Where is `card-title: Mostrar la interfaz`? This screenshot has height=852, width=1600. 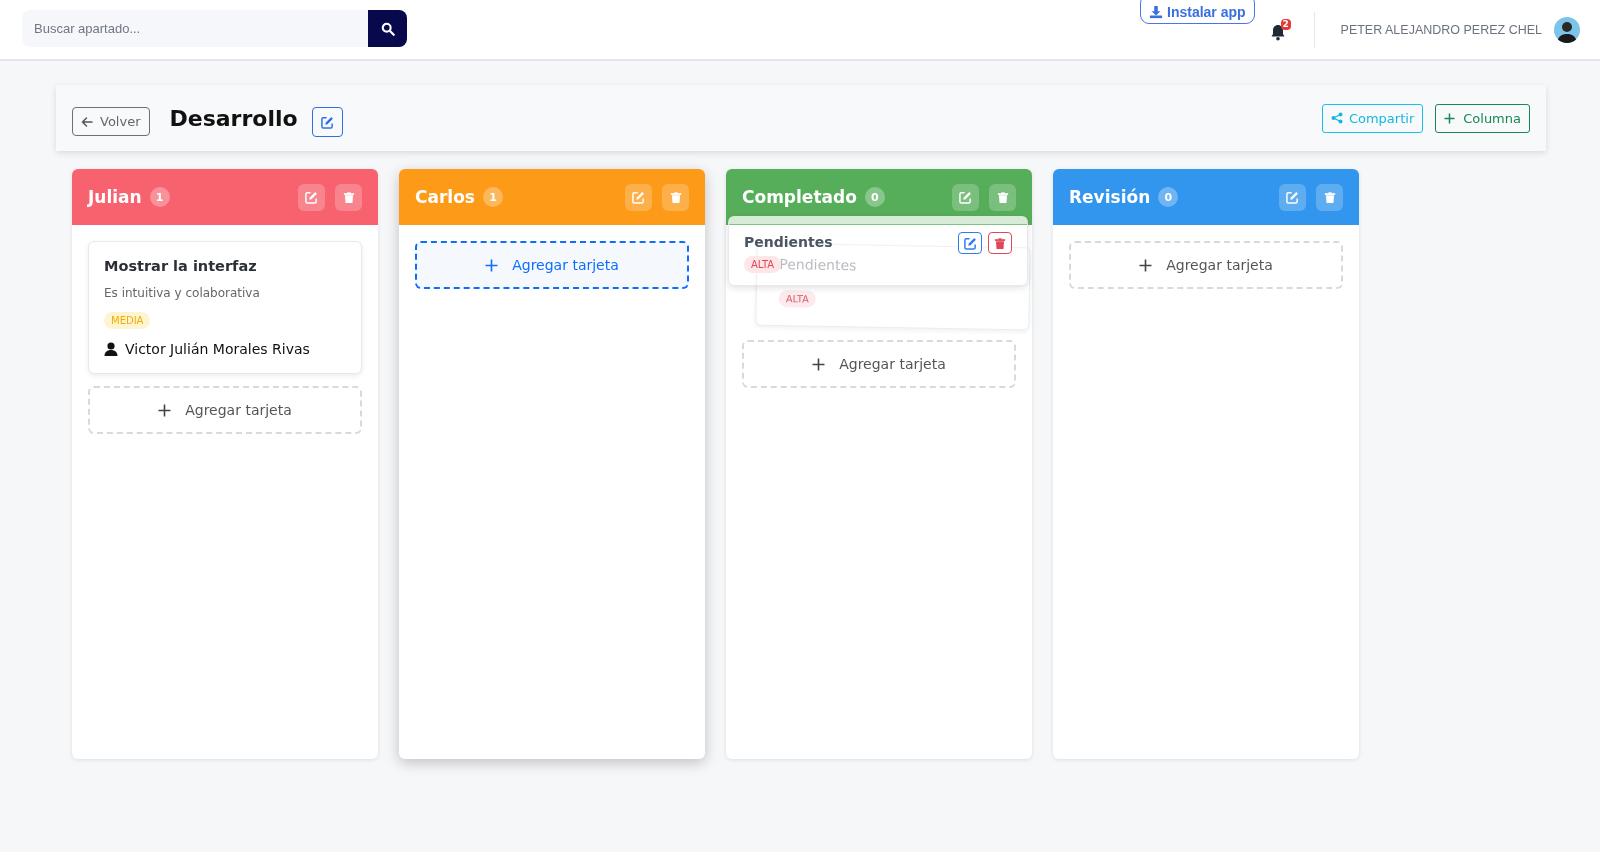 card-title: Mostrar la interfaz is located at coordinates (181, 266).